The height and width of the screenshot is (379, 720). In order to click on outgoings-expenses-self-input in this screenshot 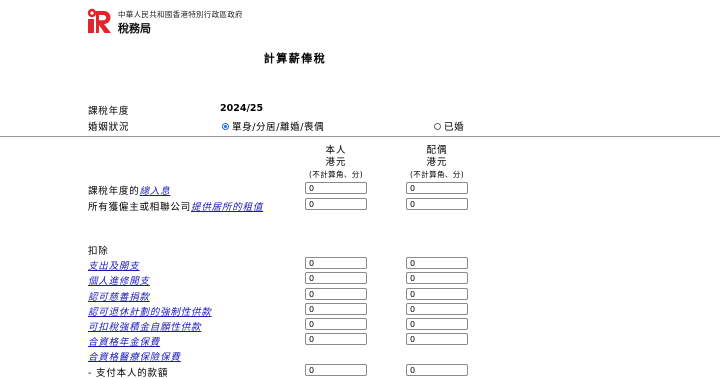, I will do `click(336, 263)`.